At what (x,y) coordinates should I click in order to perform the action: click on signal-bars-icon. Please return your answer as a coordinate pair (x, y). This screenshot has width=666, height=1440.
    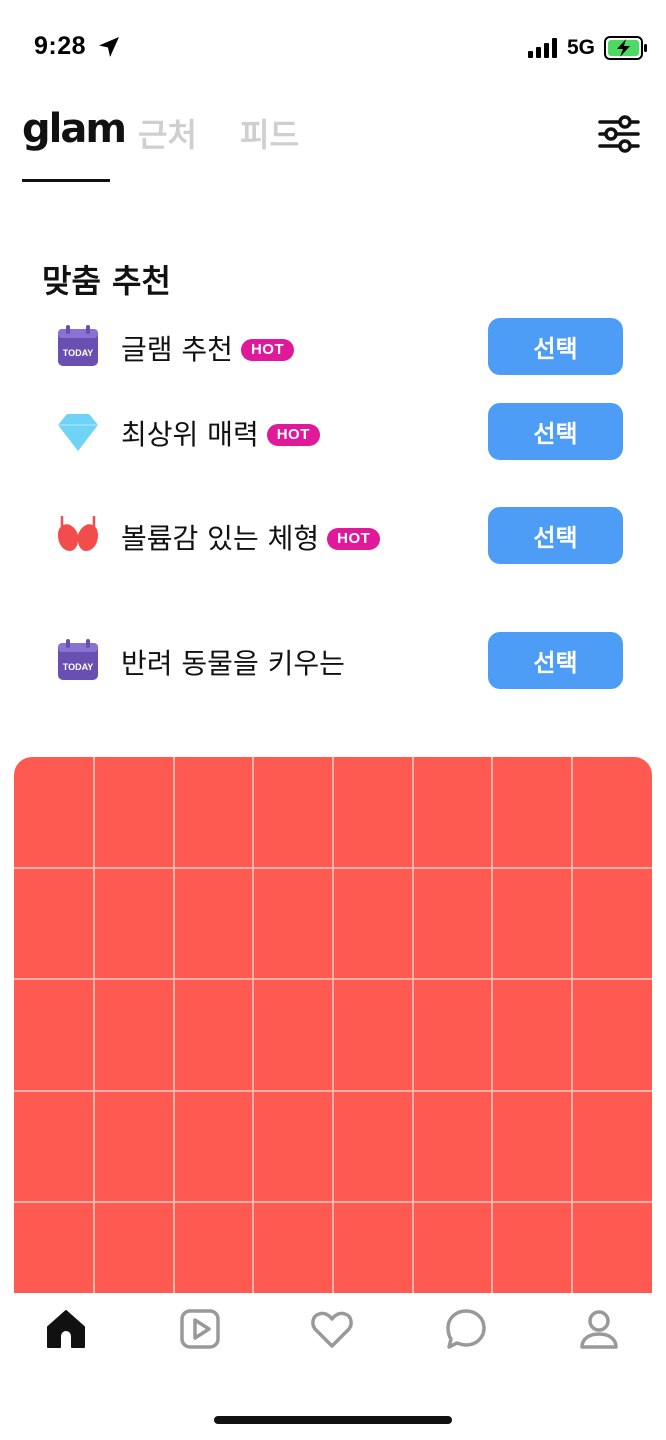
    Looking at the image, I should click on (542, 48).